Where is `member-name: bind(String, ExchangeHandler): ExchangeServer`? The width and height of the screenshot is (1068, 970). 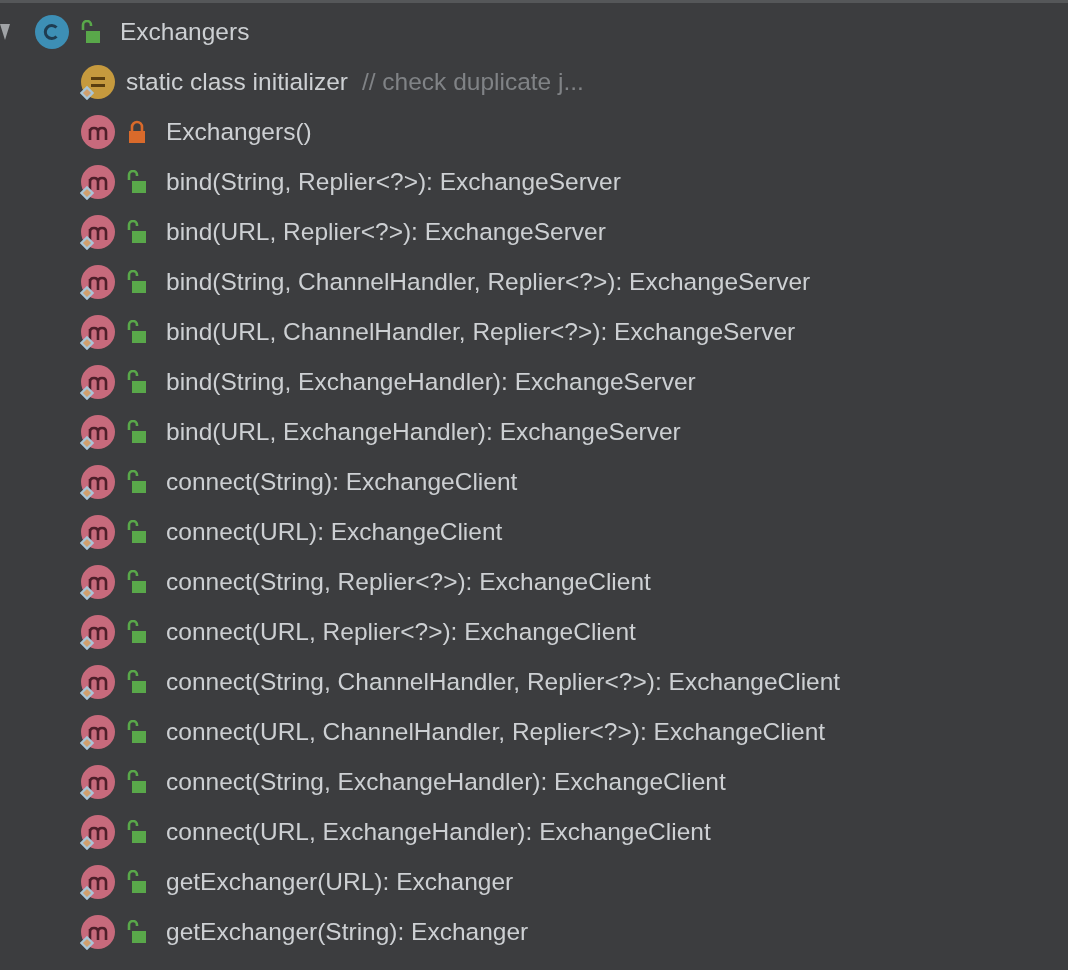 member-name: bind(String, ExchangeHandler): ExchangeServer is located at coordinates (431, 382).